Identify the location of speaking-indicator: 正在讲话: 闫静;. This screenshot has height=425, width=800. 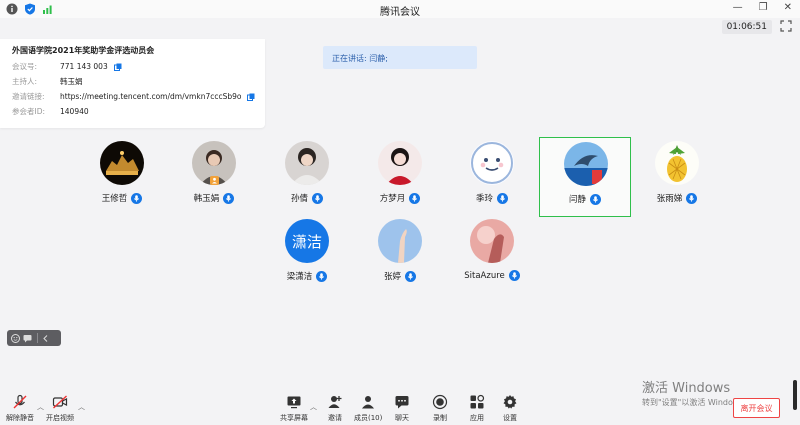
(400, 57).